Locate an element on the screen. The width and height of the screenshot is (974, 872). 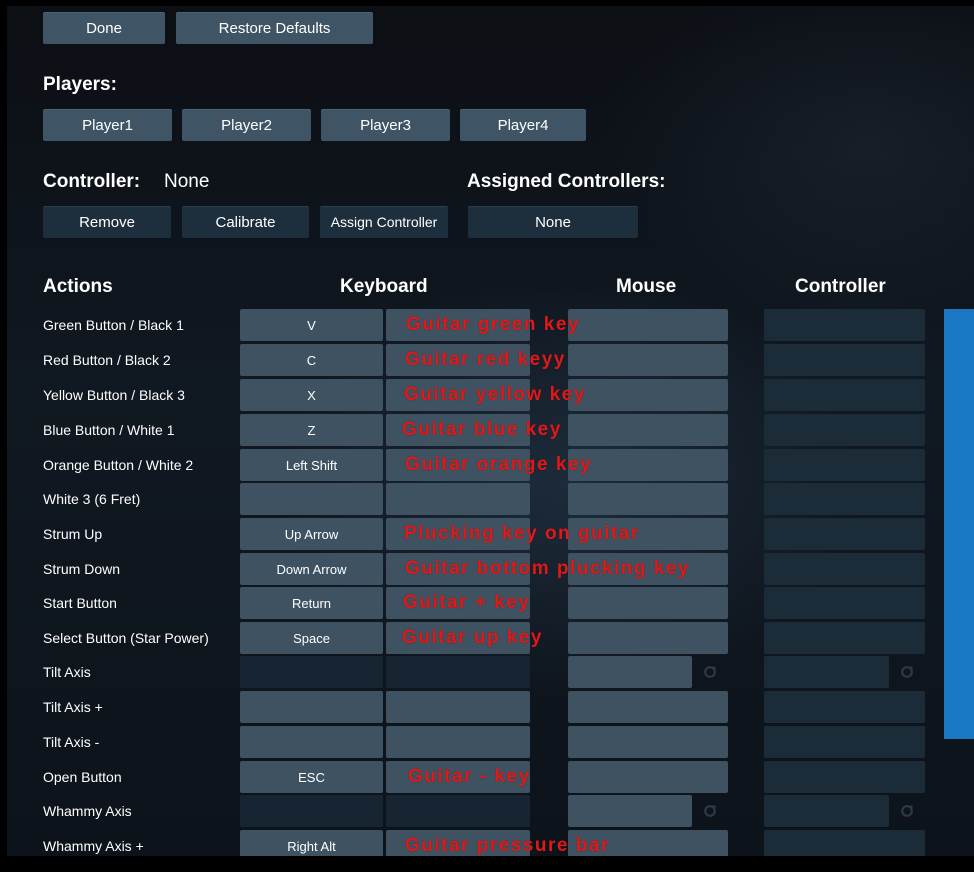
binding-row: Tilt Axis - is located at coordinates (490, 742).